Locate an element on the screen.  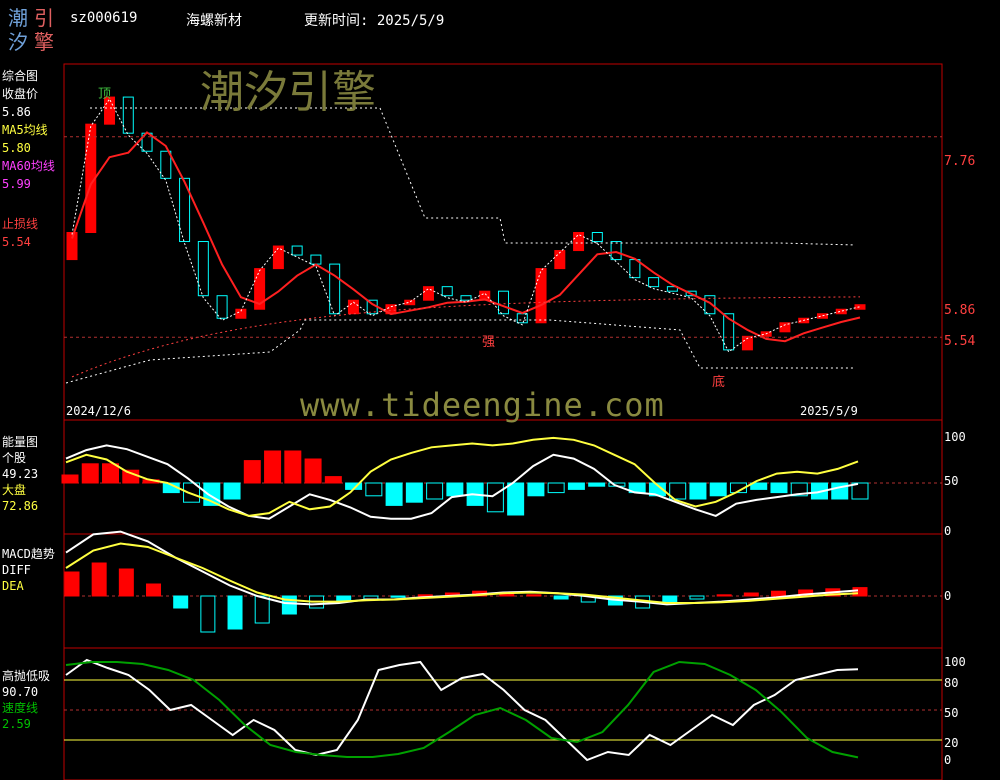
main-label-1: 收盘价 is located at coordinates (20, 93).